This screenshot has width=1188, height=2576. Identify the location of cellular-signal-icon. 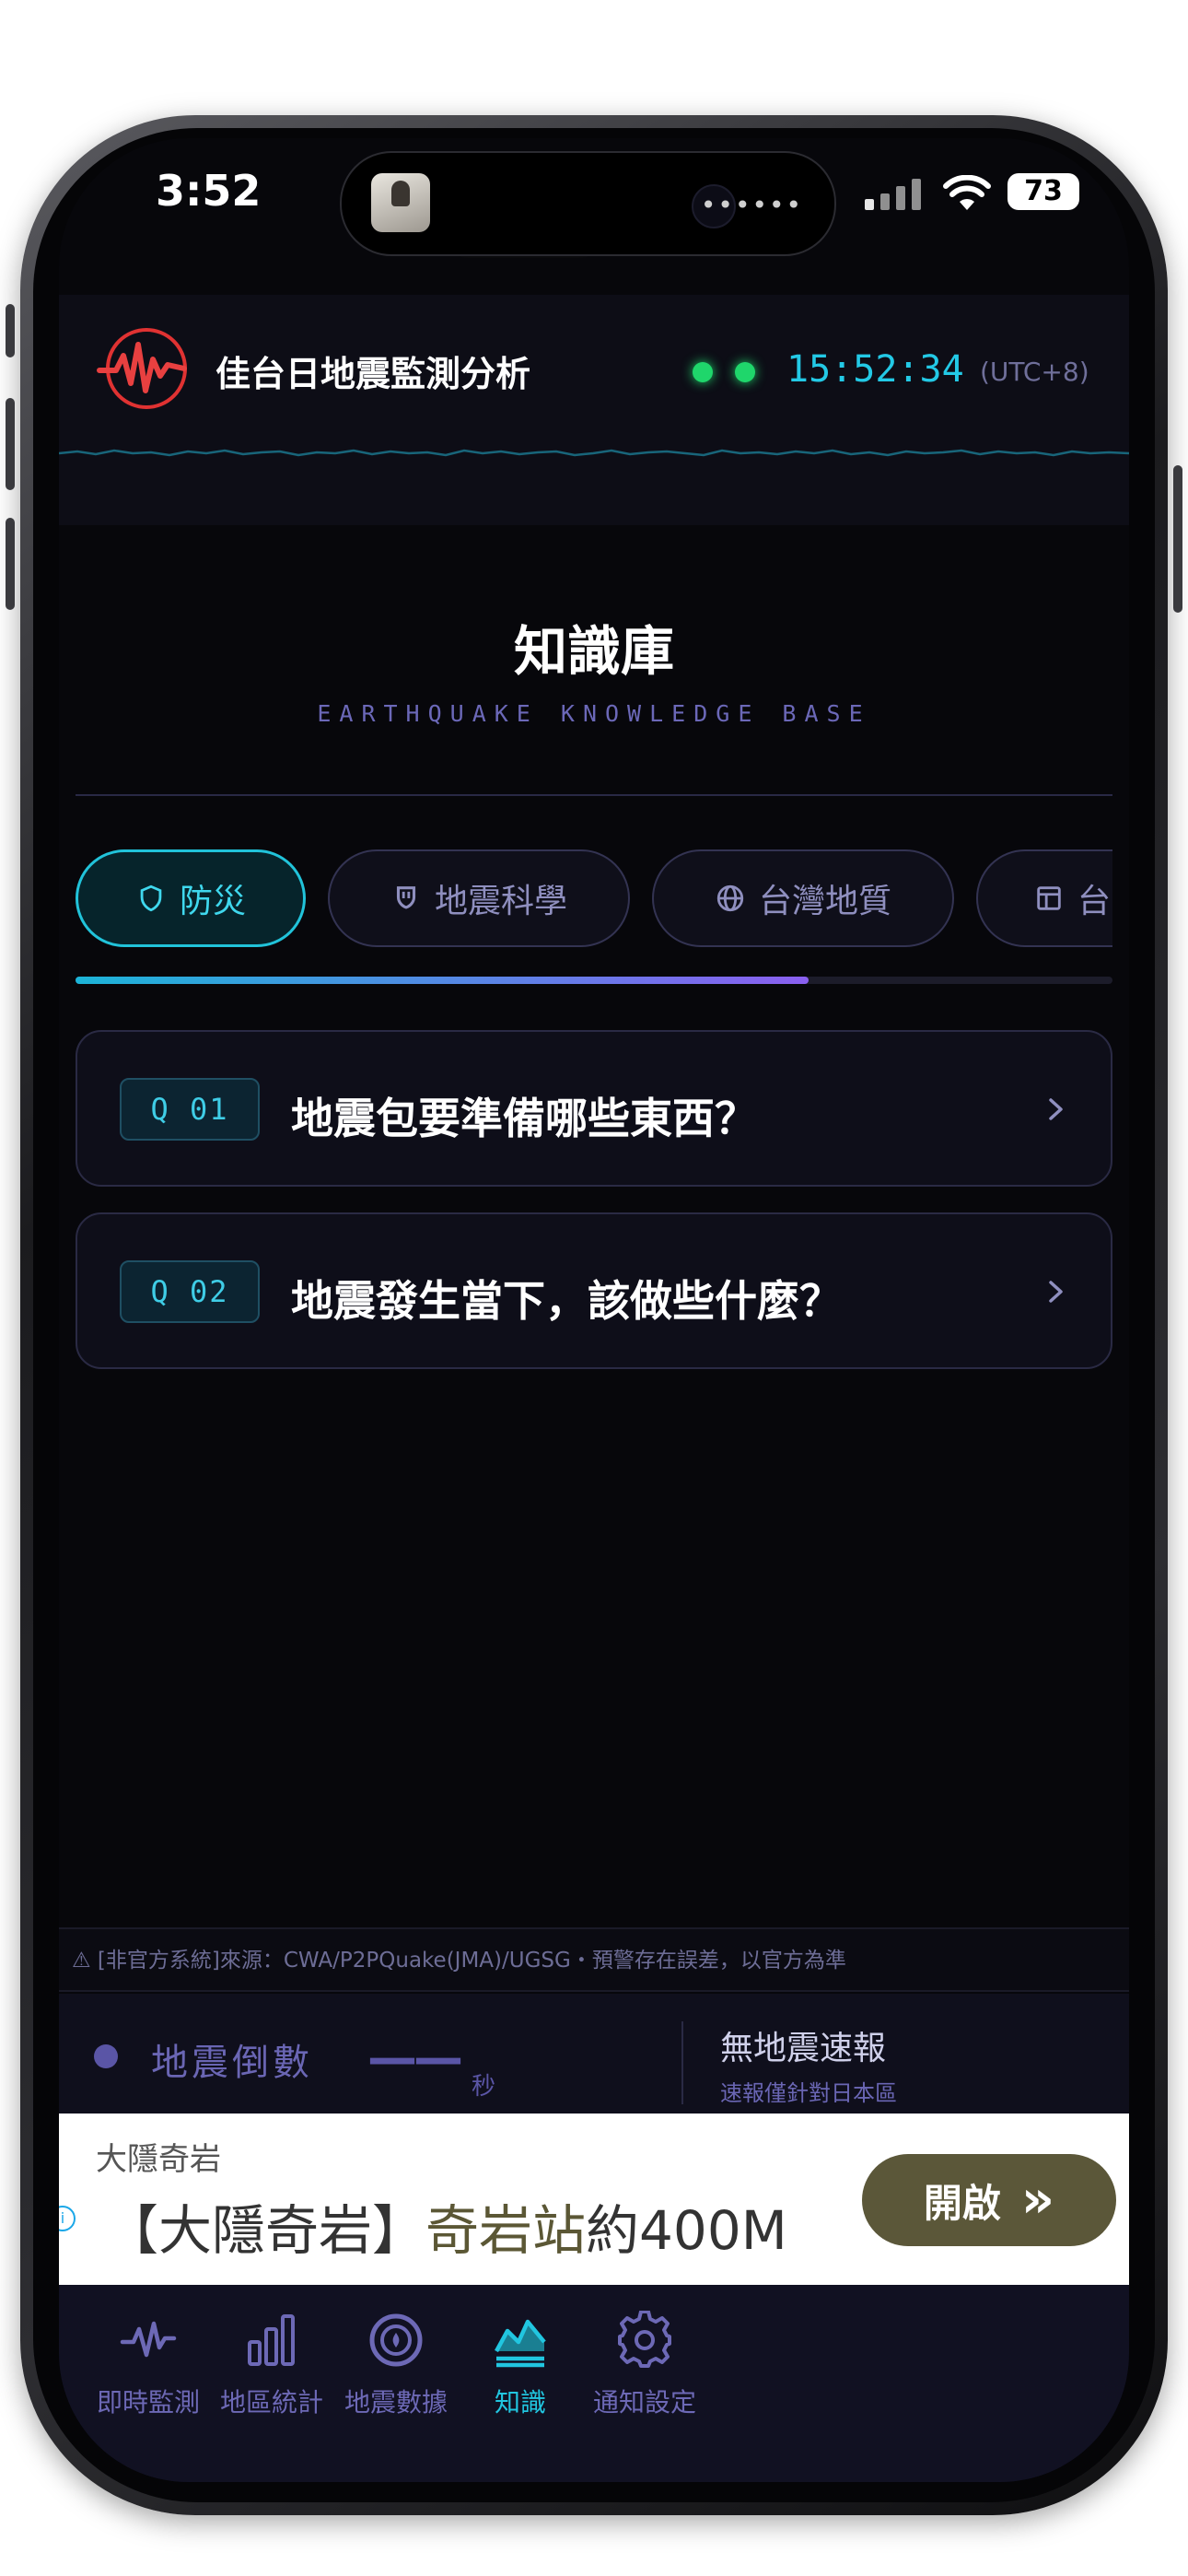
(893, 193).